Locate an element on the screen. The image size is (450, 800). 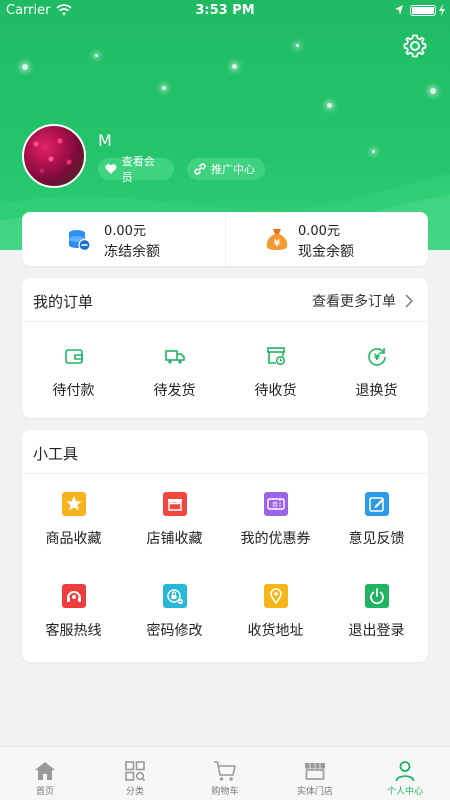
tools-title: 小工具 is located at coordinates (56, 454).